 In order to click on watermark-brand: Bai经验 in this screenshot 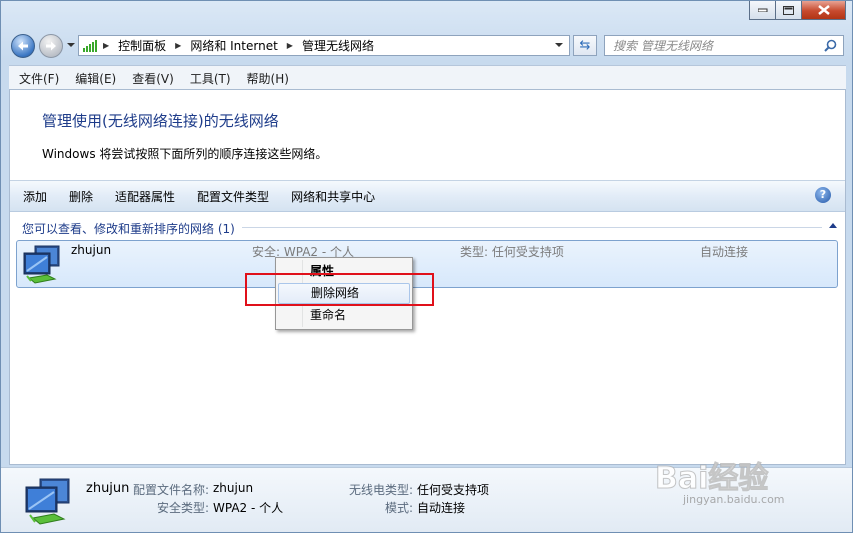, I will do `click(711, 479)`.